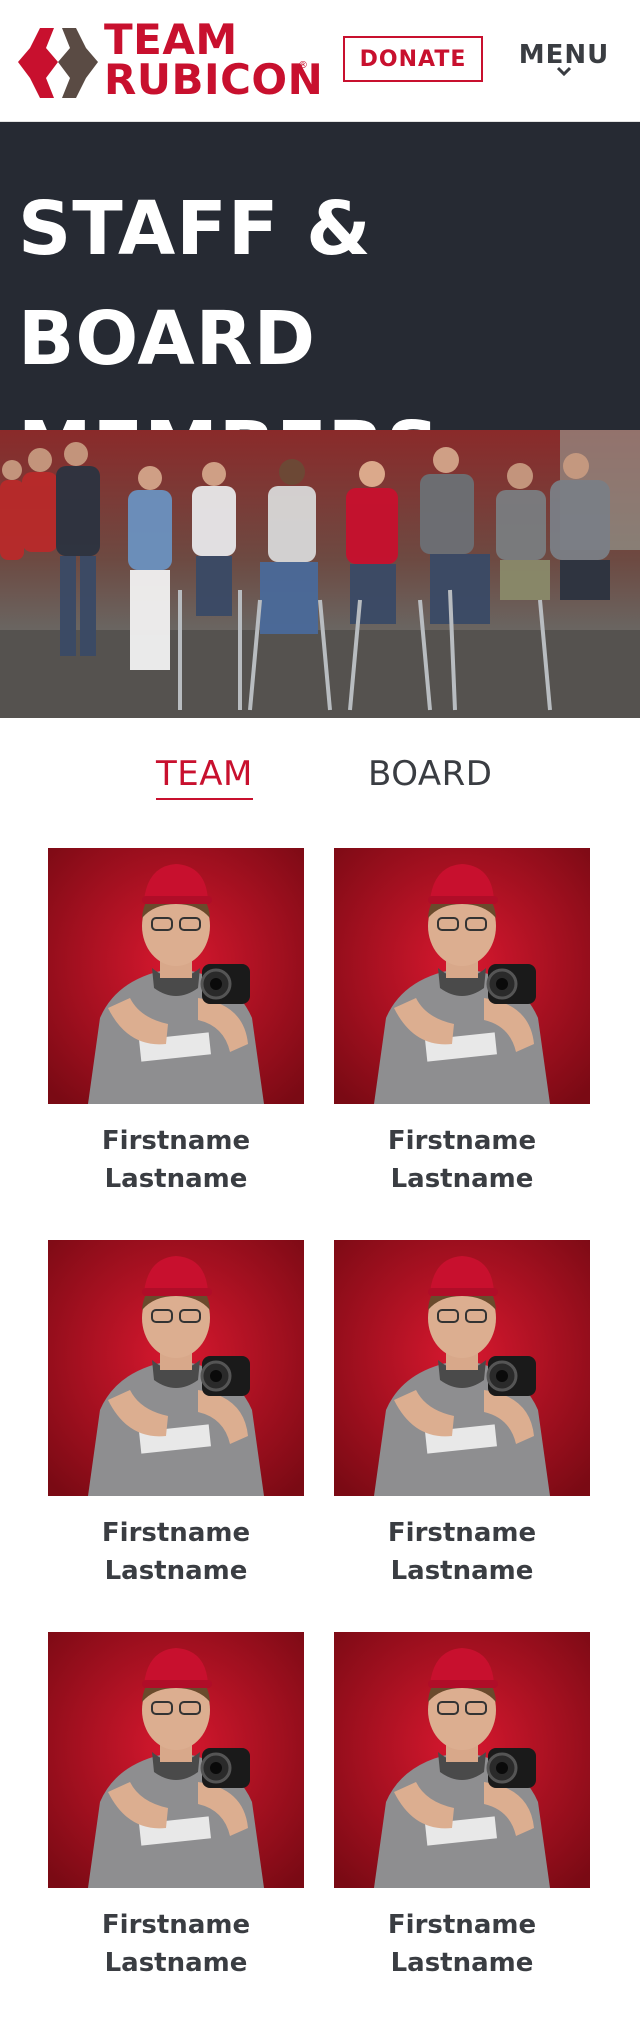 The width and height of the screenshot is (640, 2042). Describe the element at coordinates (171, 39) in the screenshot. I see `logo-line-1: TEAM` at that location.